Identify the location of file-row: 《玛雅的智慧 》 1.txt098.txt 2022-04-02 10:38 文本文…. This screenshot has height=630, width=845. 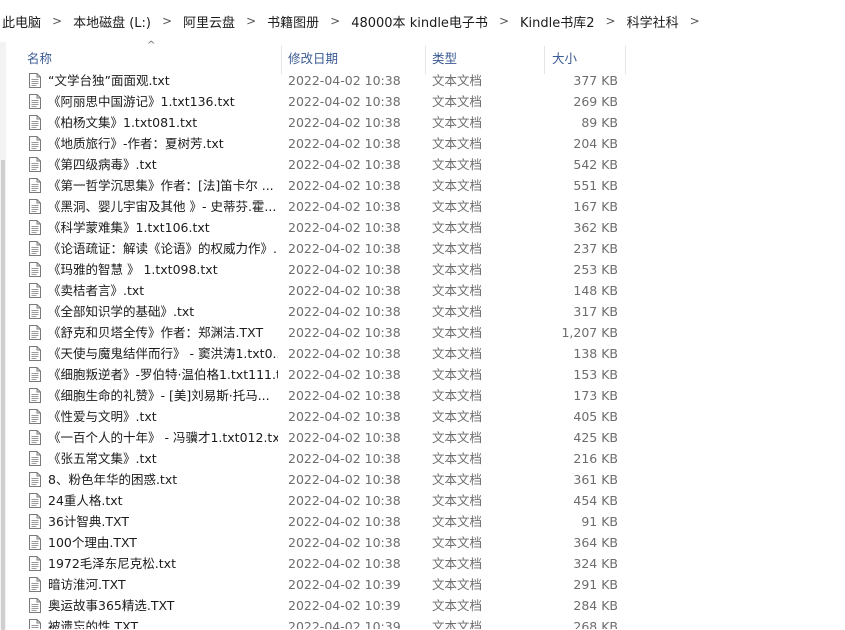
(422, 269).